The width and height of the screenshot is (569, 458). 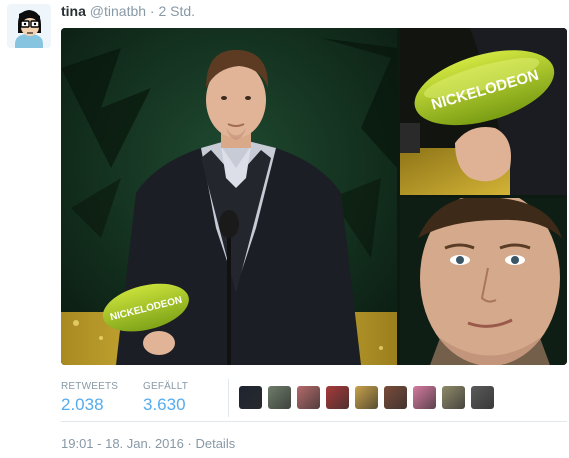 What do you see at coordinates (164, 404) in the screenshot?
I see `likes-count: 3.630` at bounding box center [164, 404].